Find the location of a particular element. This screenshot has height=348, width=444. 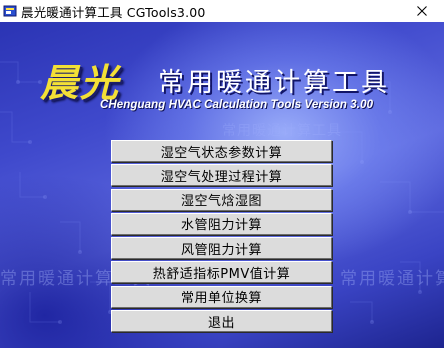

watermark-title: 常用暖通计算工具 is located at coordinates (282, 131).